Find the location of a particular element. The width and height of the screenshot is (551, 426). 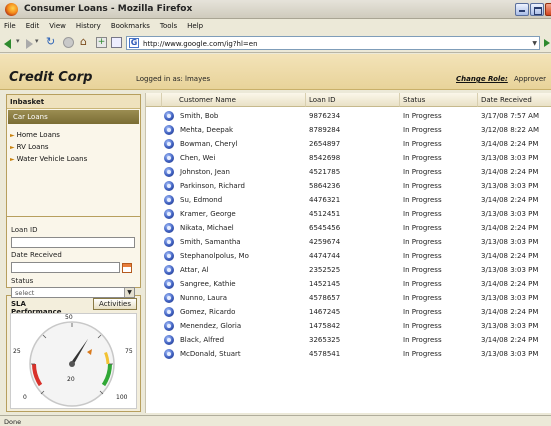

menu-bookmarks: Bookmarks is located at coordinates (130, 25).